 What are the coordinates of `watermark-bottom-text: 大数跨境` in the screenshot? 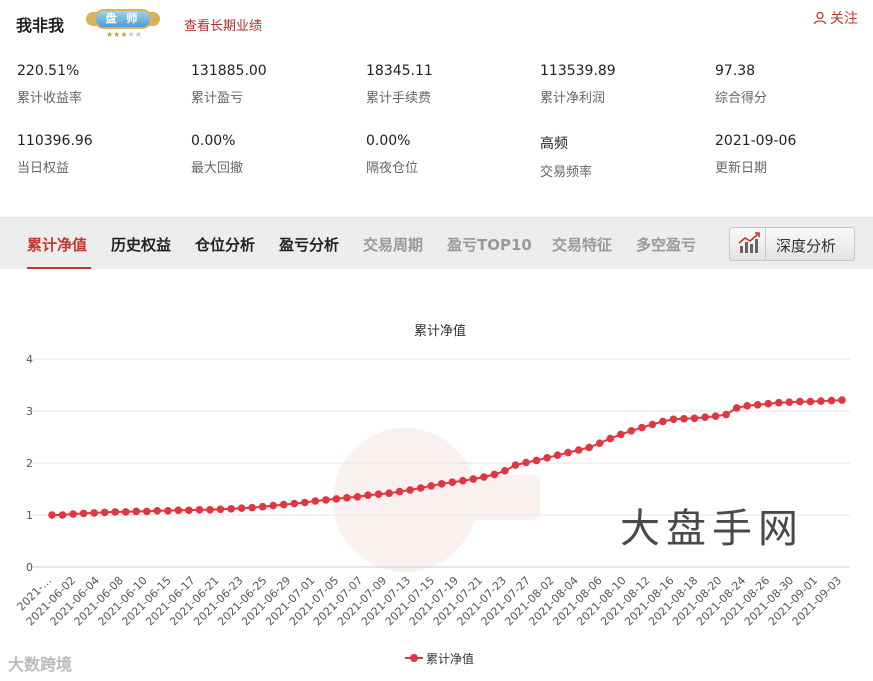 It's located at (40, 664).